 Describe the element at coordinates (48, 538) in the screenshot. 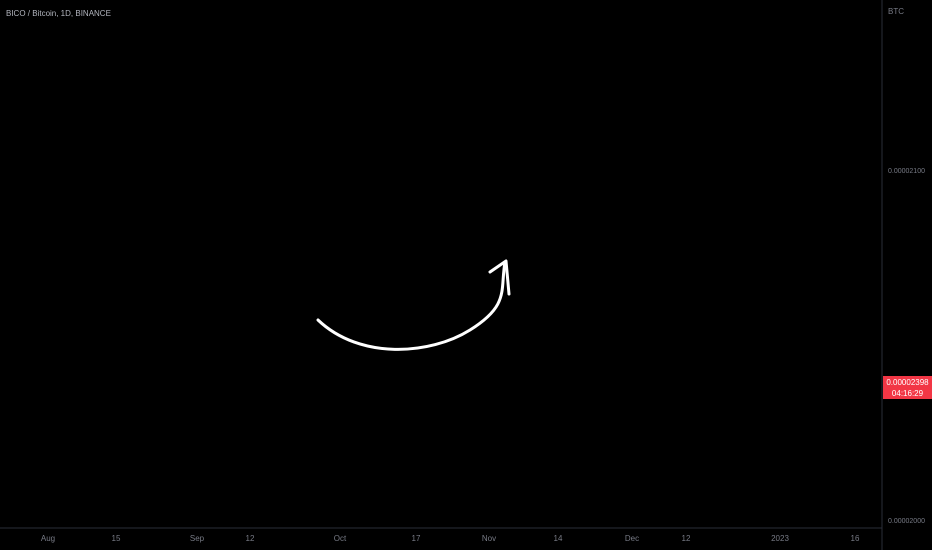

I see `time-tick-label: Aug` at that location.